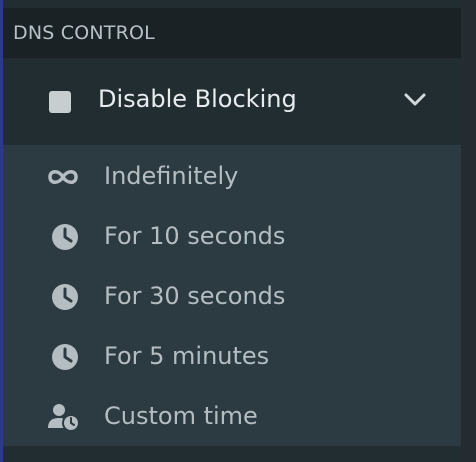 The image size is (476, 462). Describe the element at coordinates (171, 176) in the screenshot. I see `menu-item-label: Indefinitely` at that location.